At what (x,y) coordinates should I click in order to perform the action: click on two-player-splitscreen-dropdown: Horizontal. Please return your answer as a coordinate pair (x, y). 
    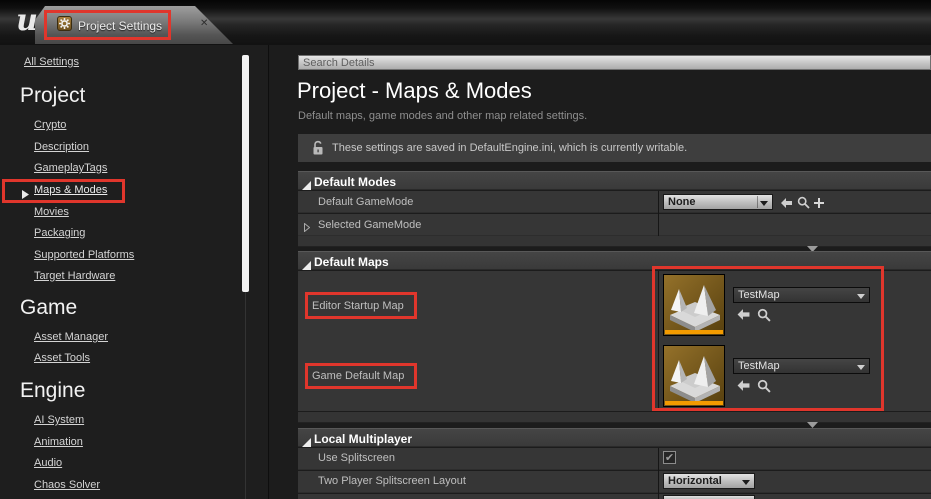
    Looking at the image, I should click on (709, 481).